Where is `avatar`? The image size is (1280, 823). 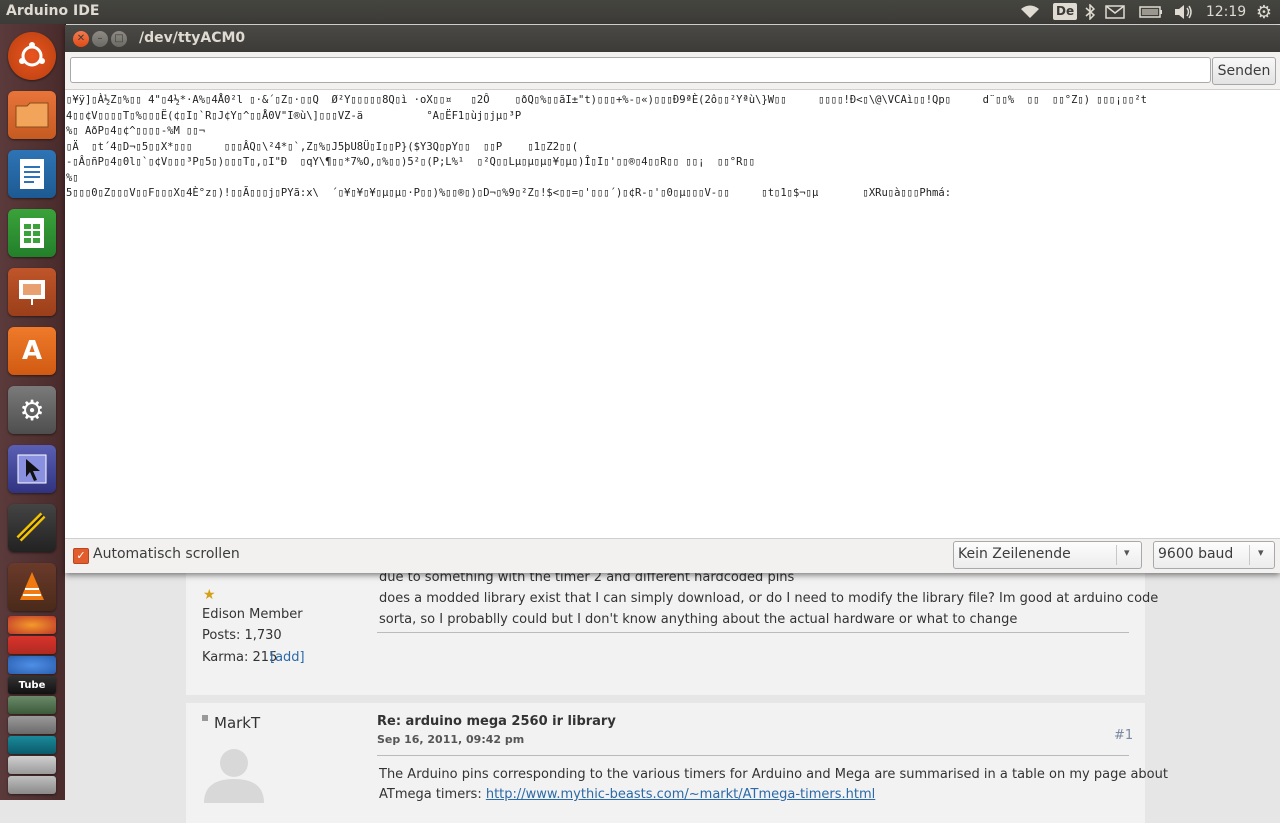
avatar is located at coordinates (234, 776).